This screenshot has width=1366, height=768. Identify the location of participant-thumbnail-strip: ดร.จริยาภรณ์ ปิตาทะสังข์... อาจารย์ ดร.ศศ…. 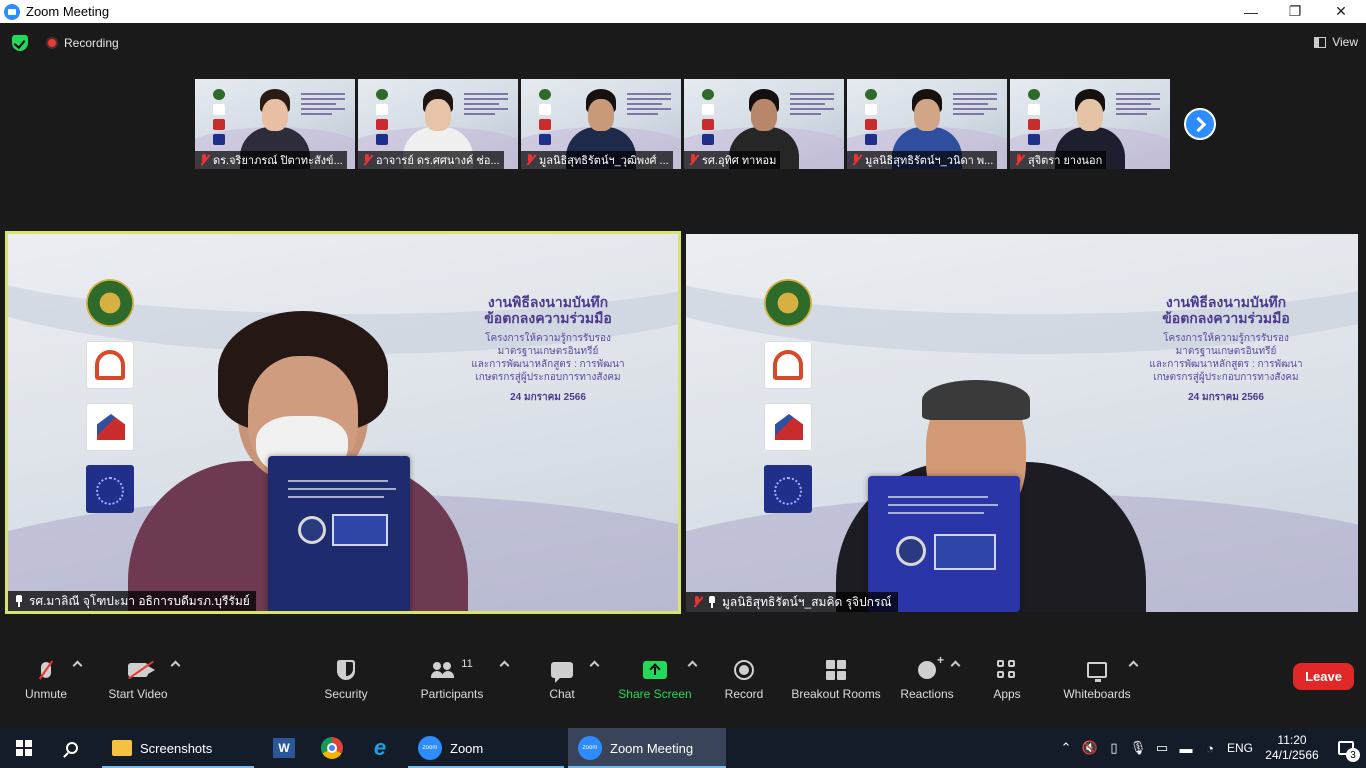
(682, 124).